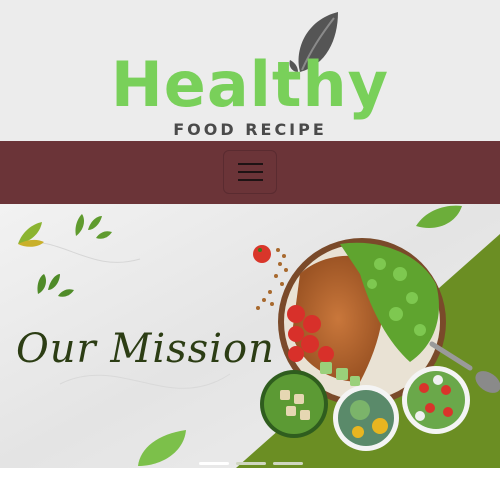 This screenshot has width=500, height=500. I want to click on menu-toggle-button, so click(250, 172).